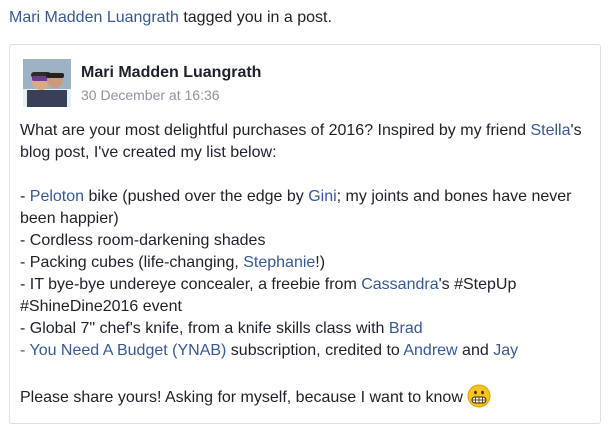  What do you see at coordinates (315, 350) in the screenshot?
I see `list-text: subscription, credited to` at bounding box center [315, 350].